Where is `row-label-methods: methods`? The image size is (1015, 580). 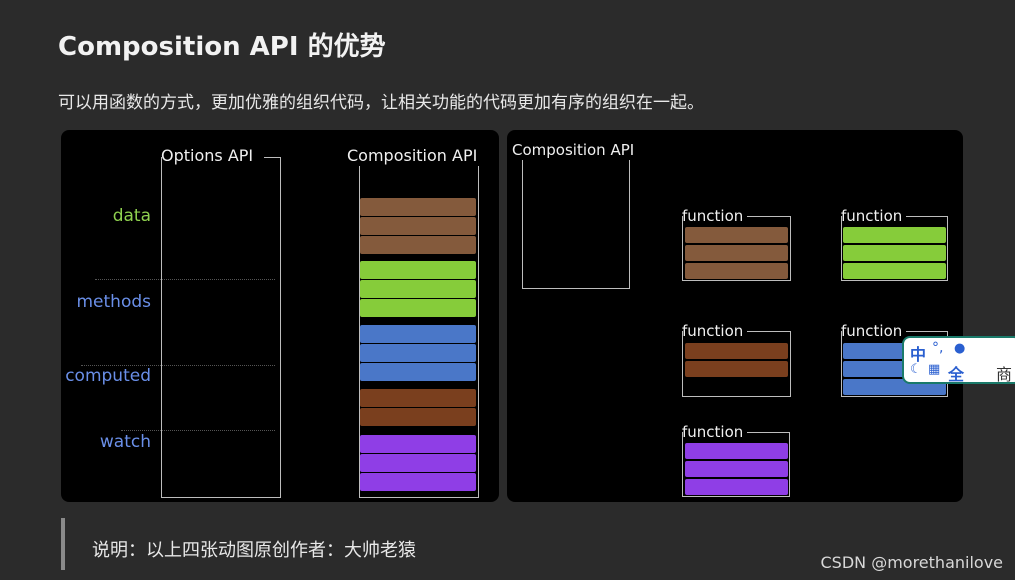
row-label-methods: methods is located at coordinates (113, 302).